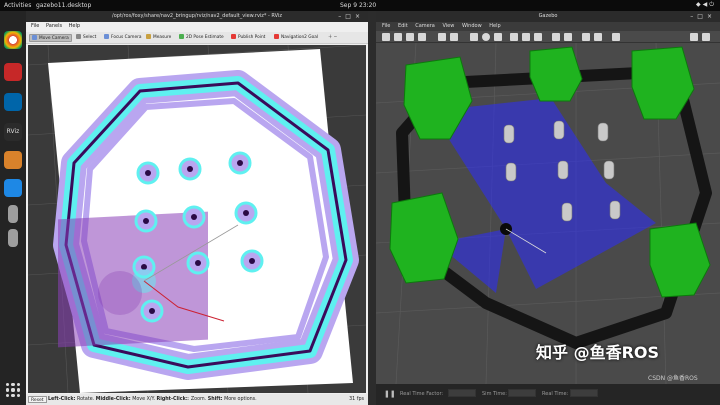  Describe the element at coordinates (548, 37) in the screenshot. I see `gazebo-toolbar` at that location.